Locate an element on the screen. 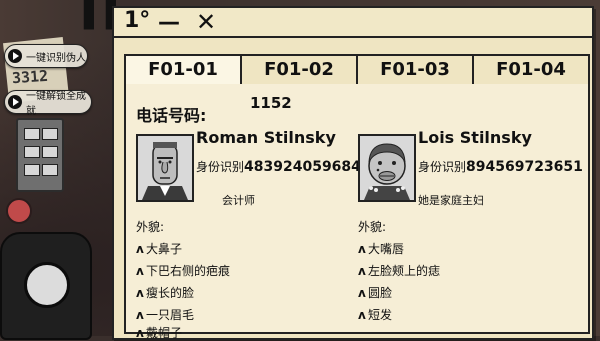  resident-job: 会计师 is located at coordinates (238, 200).